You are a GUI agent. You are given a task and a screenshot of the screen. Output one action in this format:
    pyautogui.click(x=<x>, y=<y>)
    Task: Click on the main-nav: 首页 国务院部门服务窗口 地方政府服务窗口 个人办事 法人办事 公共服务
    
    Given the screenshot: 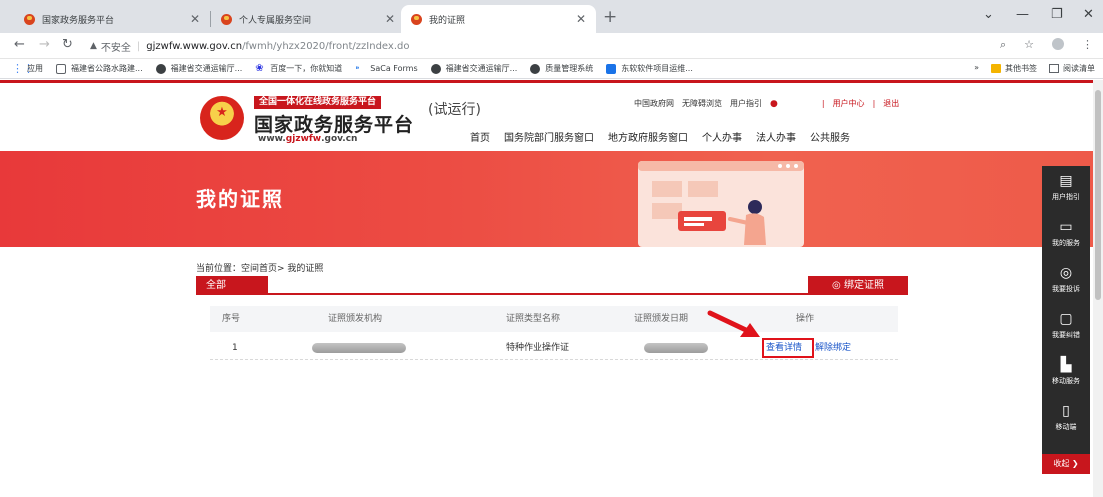 What is the action you would take?
    pyautogui.click(x=660, y=136)
    